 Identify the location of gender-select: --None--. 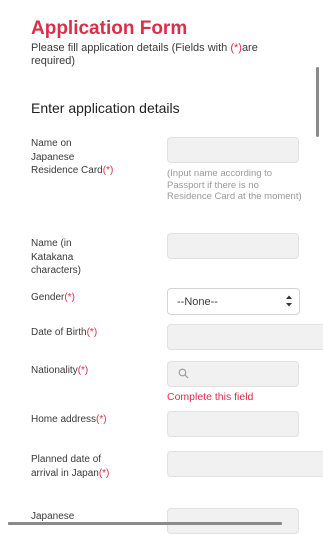
(233, 301).